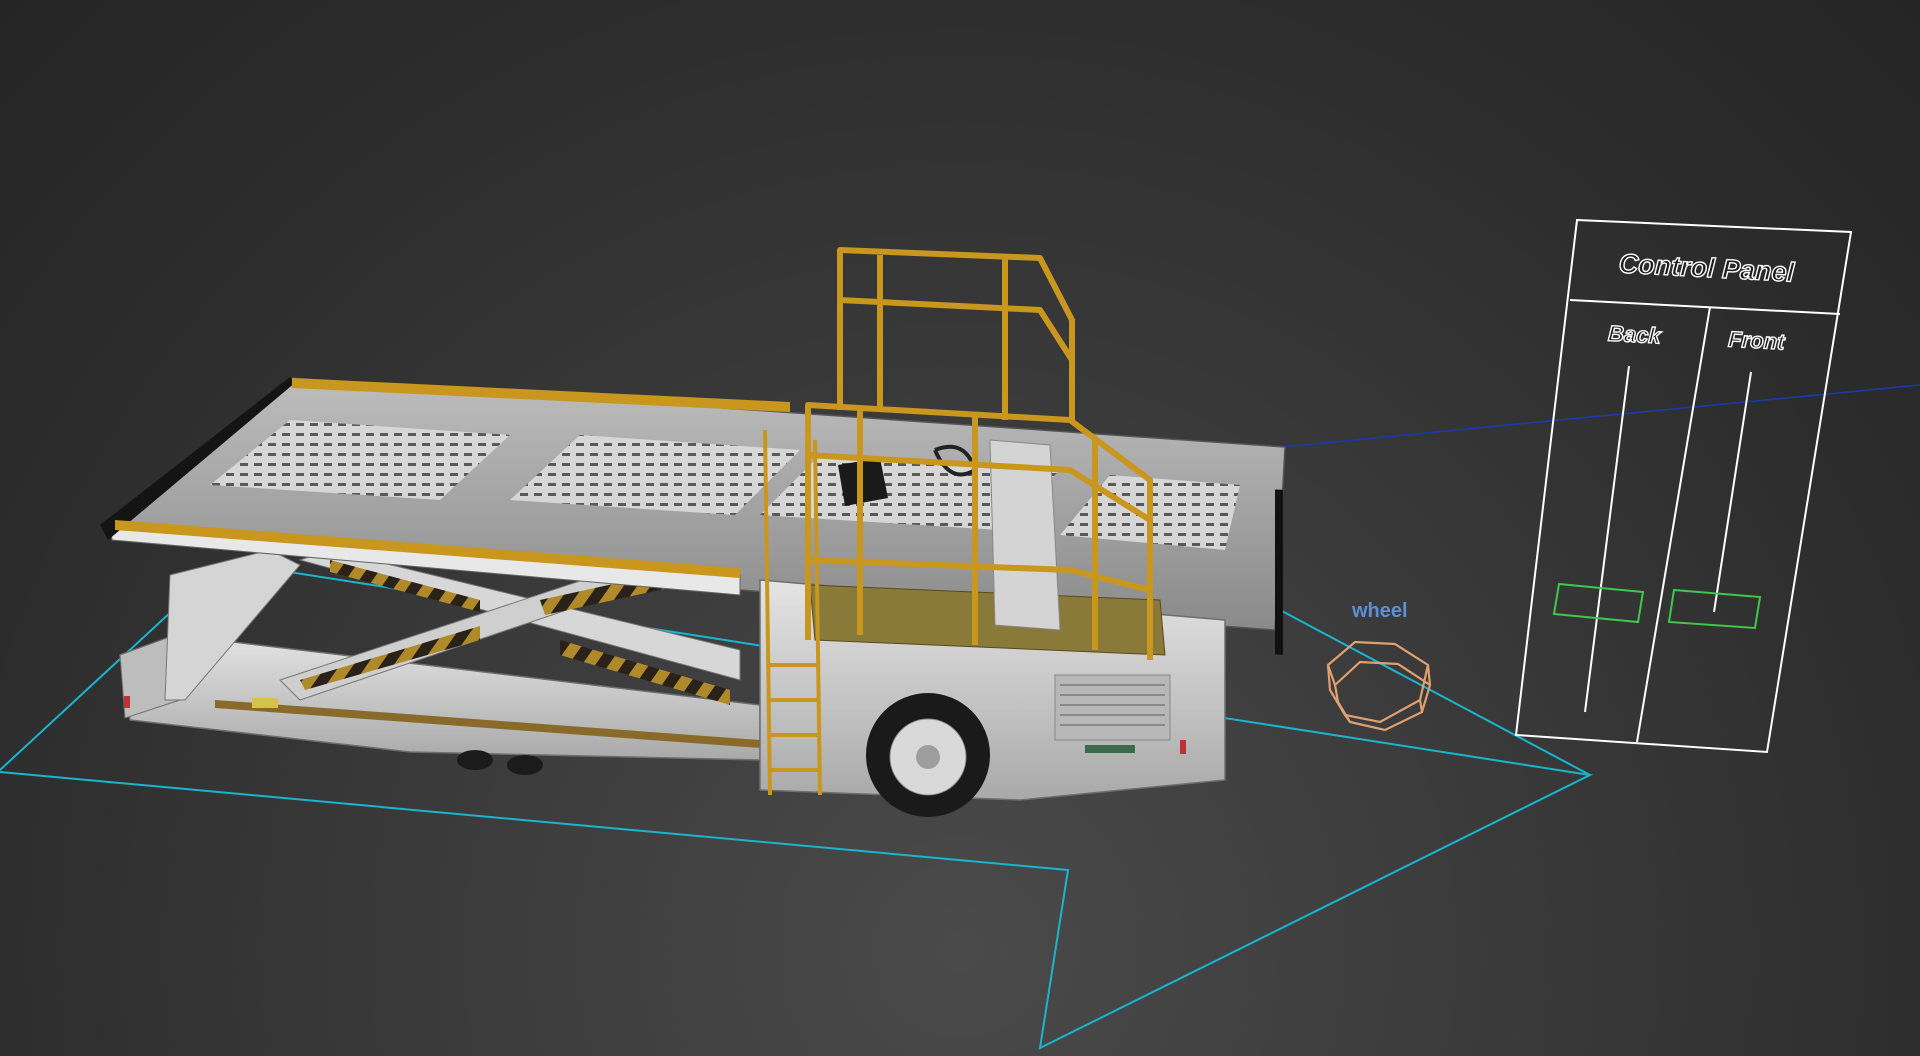 The width and height of the screenshot is (1920, 1056). I want to click on body-label-plate, so click(1110, 749).